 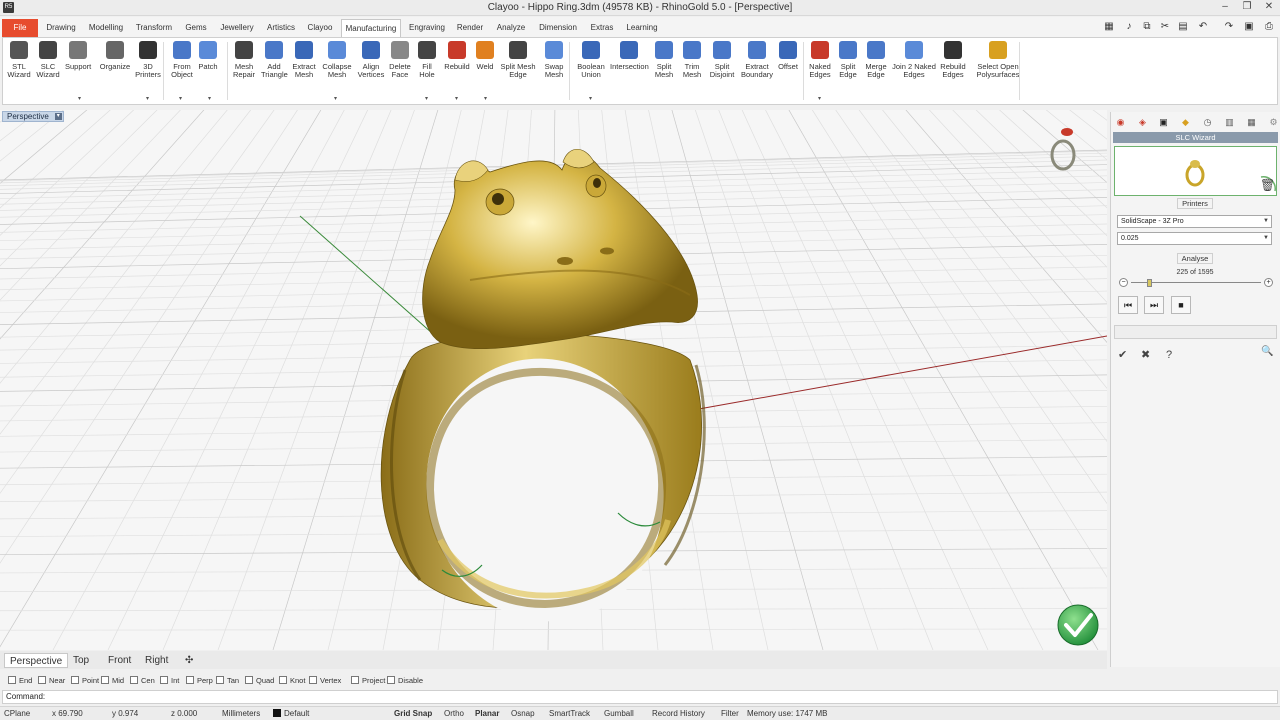 What do you see at coordinates (591, 66) in the screenshot?
I see `boolean-union-button: Boolean Union` at bounding box center [591, 66].